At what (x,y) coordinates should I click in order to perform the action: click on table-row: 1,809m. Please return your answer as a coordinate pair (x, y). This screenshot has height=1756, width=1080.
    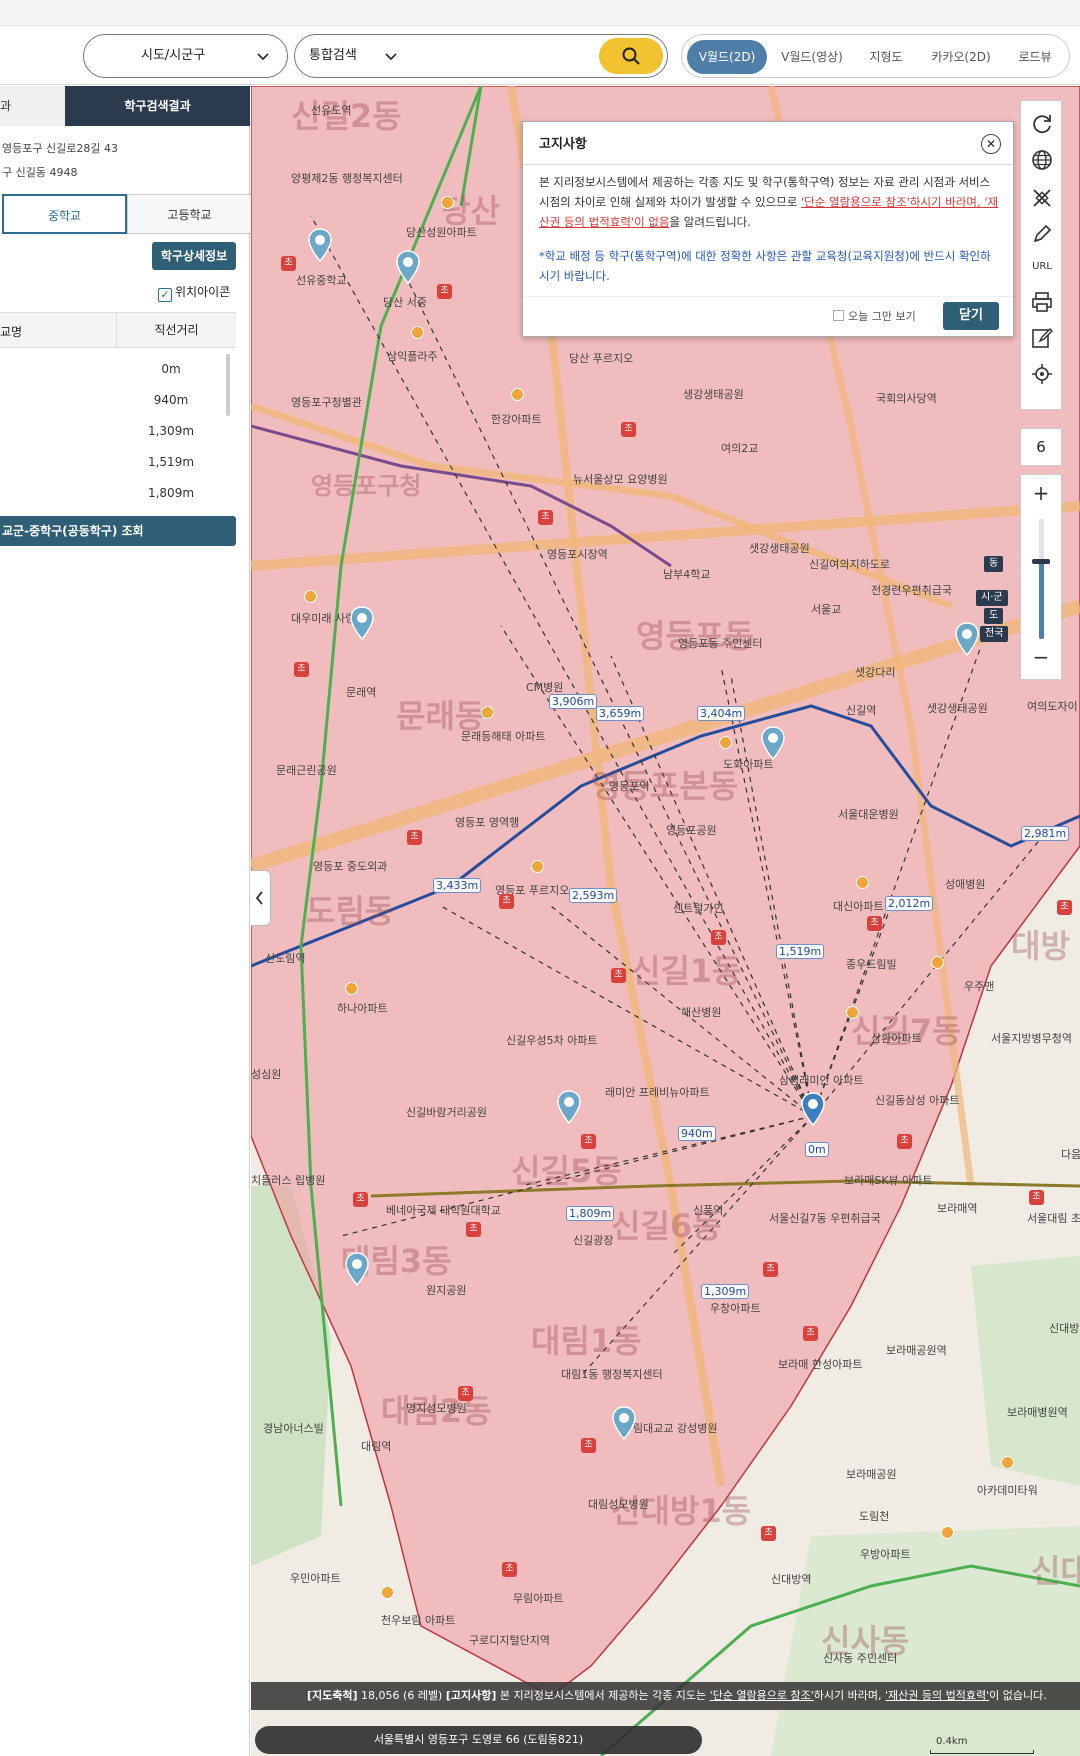
    Looking at the image, I should click on (171, 493).